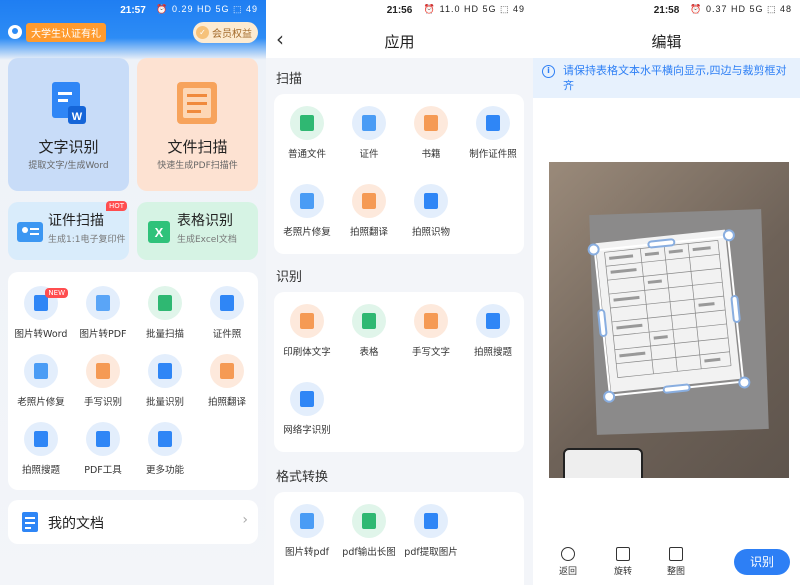 The image size is (800, 585). I want to click on app-photo-search: 拍照搜题, so click(493, 331).